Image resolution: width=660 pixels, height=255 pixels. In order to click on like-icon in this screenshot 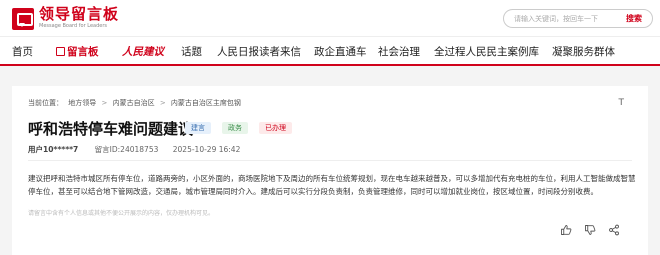, I will do `click(566, 230)`.